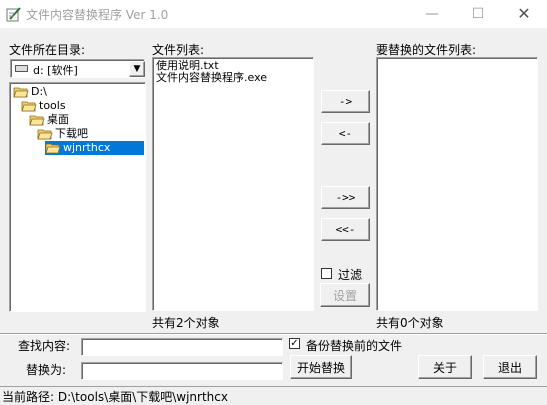 This screenshot has height=405, width=547. What do you see at coordinates (97, 15) in the screenshot?
I see `window-title: 文件内容替换程序 Ver 1.0` at bounding box center [97, 15].